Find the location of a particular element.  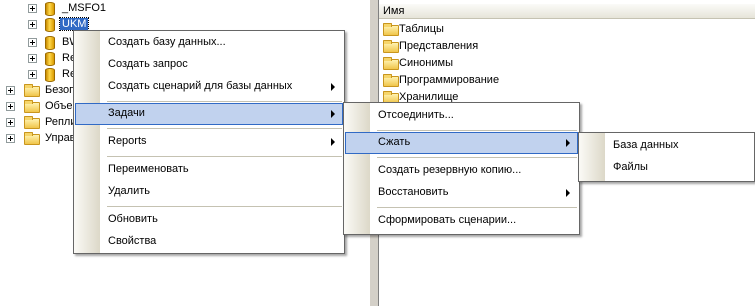

menu-item-restore: Восстановить is located at coordinates (461, 193).